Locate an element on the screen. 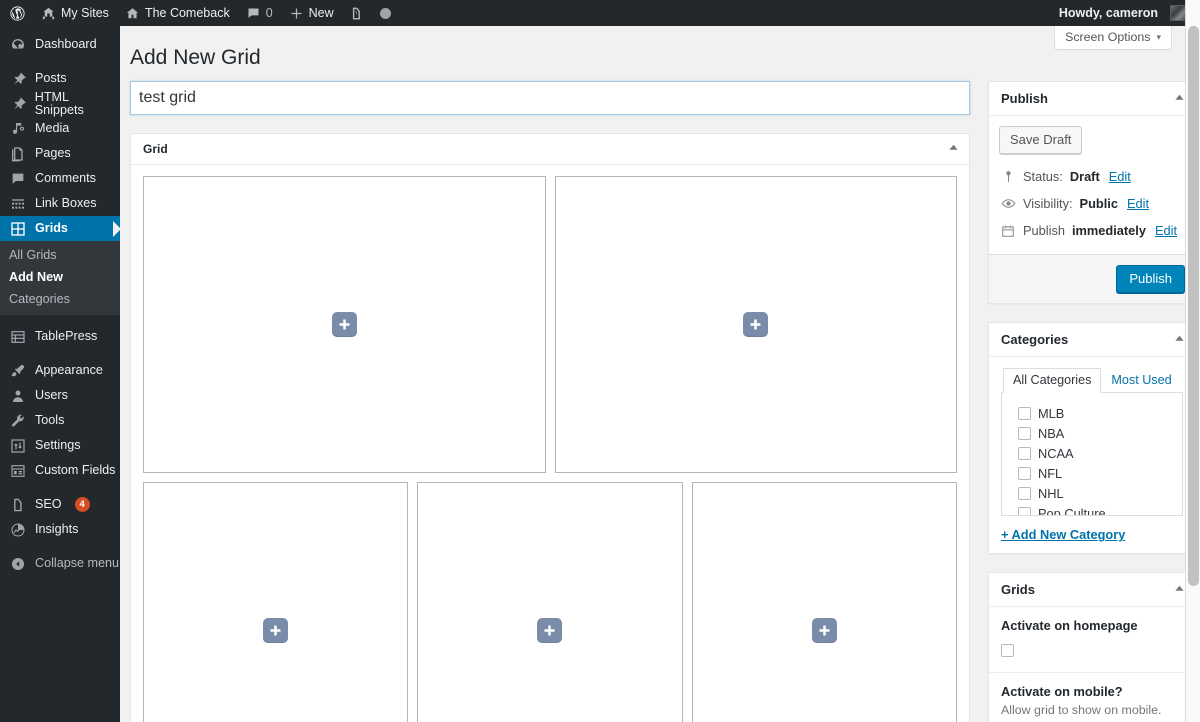 Image resolution: width=1200 pixels, height=722 pixels. wordpress-logo-icon is located at coordinates (17, 13).